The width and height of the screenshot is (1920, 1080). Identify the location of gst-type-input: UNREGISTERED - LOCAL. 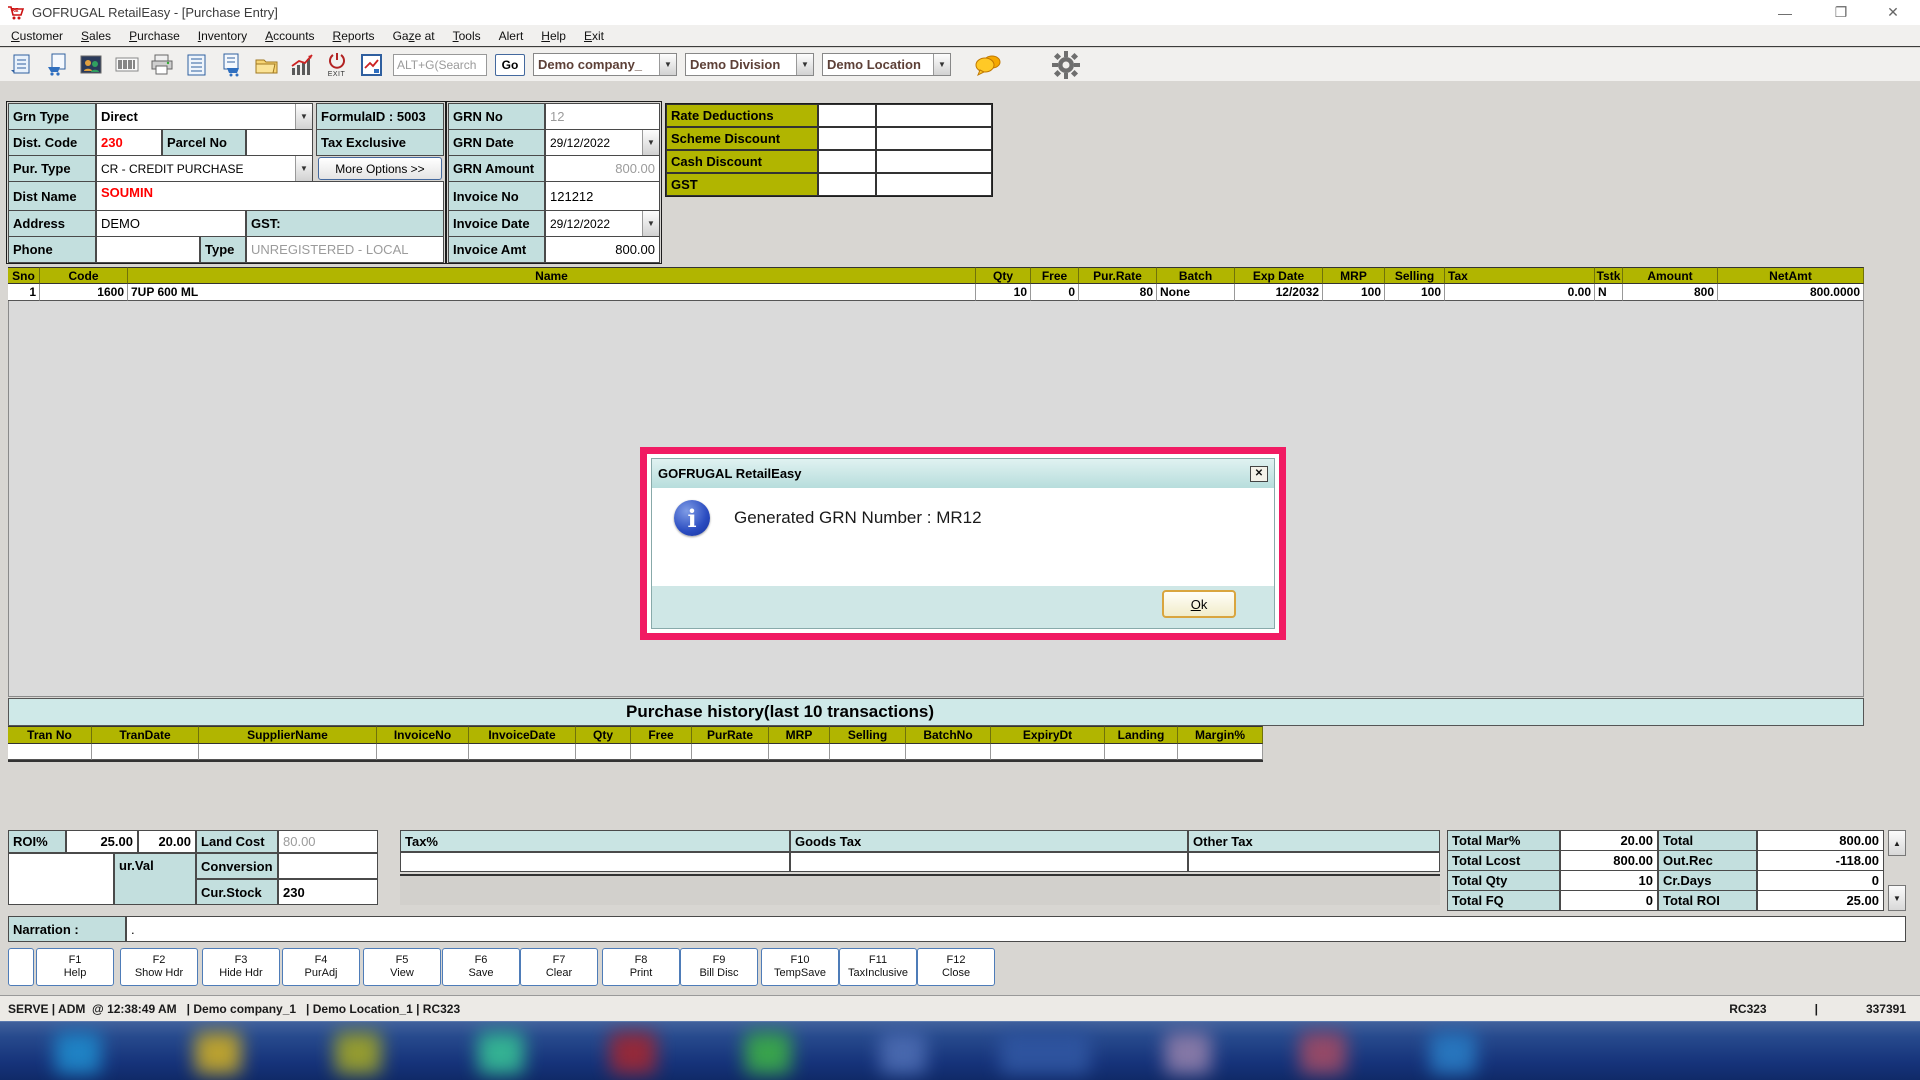
(345, 249).